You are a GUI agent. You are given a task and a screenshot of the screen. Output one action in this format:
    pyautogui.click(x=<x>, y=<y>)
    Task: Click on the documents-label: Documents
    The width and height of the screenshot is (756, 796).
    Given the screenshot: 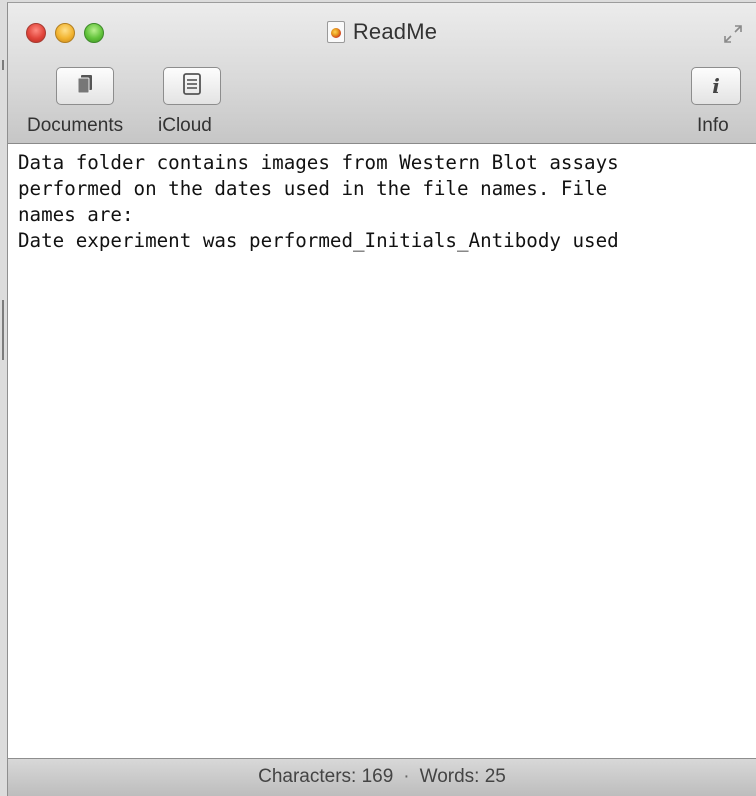 What is the action you would take?
    pyautogui.click(x=75, y=126)
    